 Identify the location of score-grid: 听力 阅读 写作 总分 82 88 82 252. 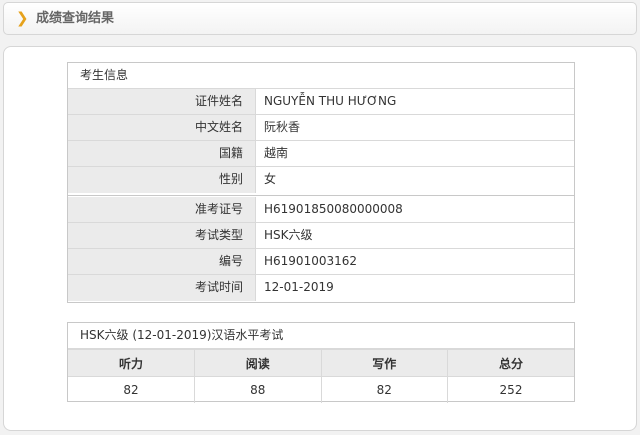
(321, 376).